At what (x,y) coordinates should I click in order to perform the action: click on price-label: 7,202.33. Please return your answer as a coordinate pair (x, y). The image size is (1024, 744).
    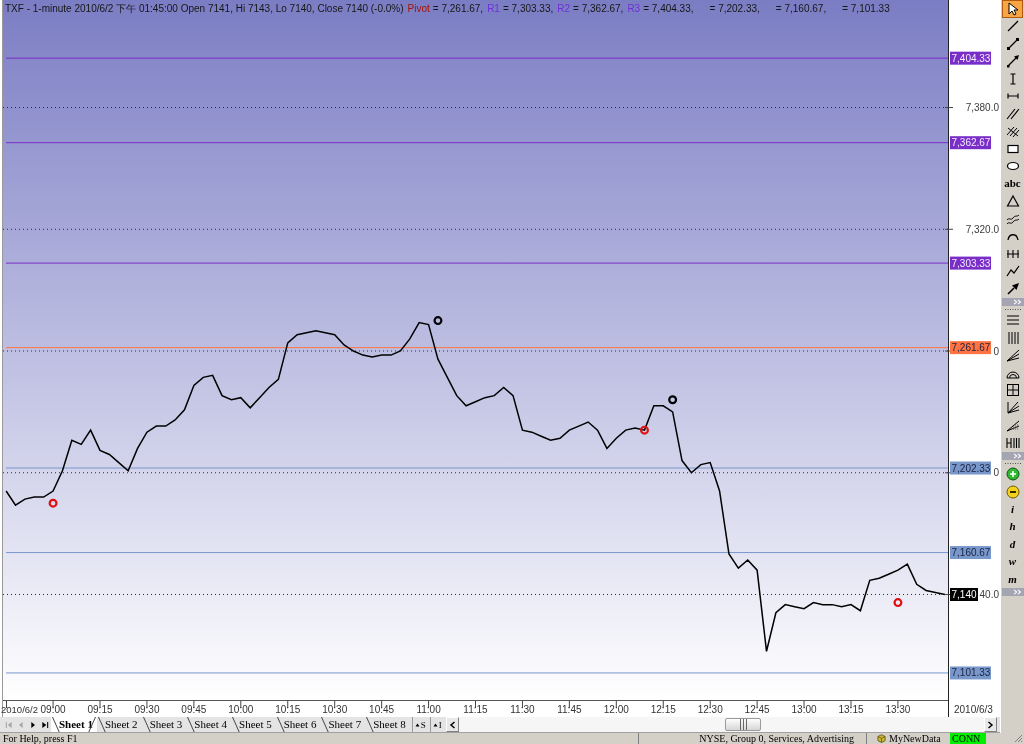
    Looking at the image, I should click on (970, 468).